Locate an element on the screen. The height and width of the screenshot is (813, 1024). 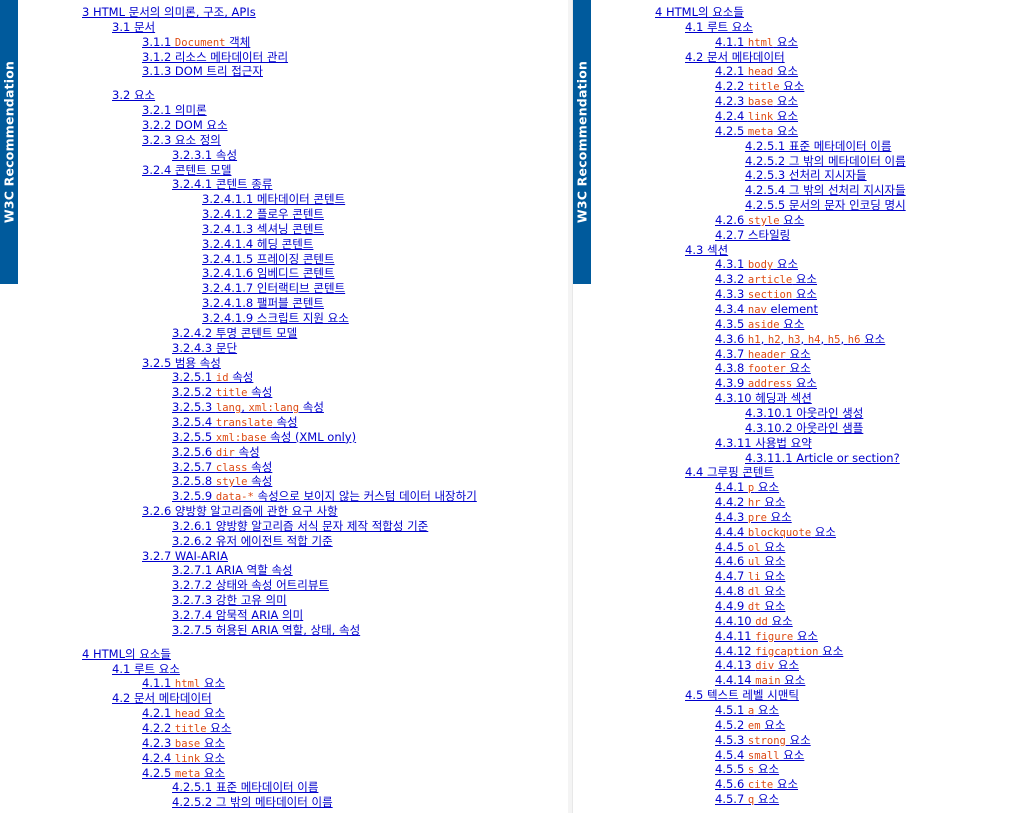
toc-link: 3.2.7.5 허용된 ARIA 역할, 상태, 속성 is located at coordinates (266, 630).